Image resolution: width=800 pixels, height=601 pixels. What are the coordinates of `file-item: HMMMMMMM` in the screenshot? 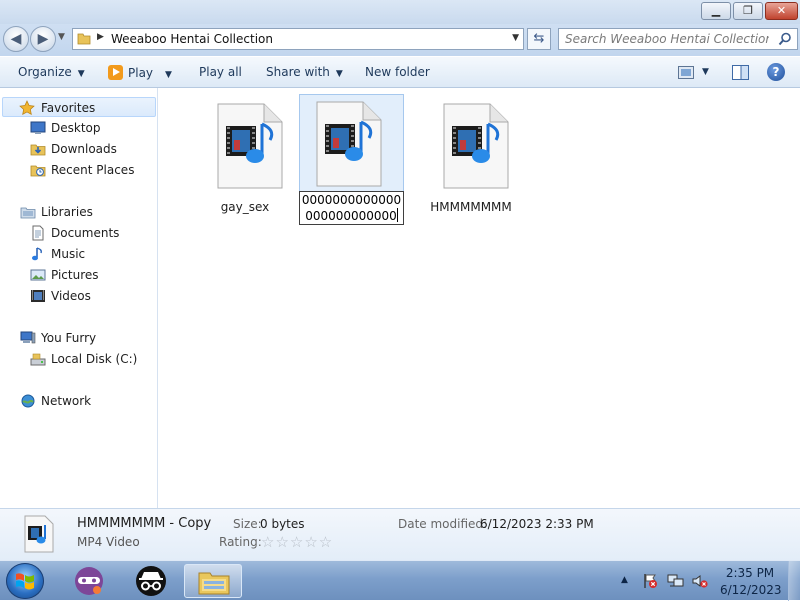 It's located at (471, 156).